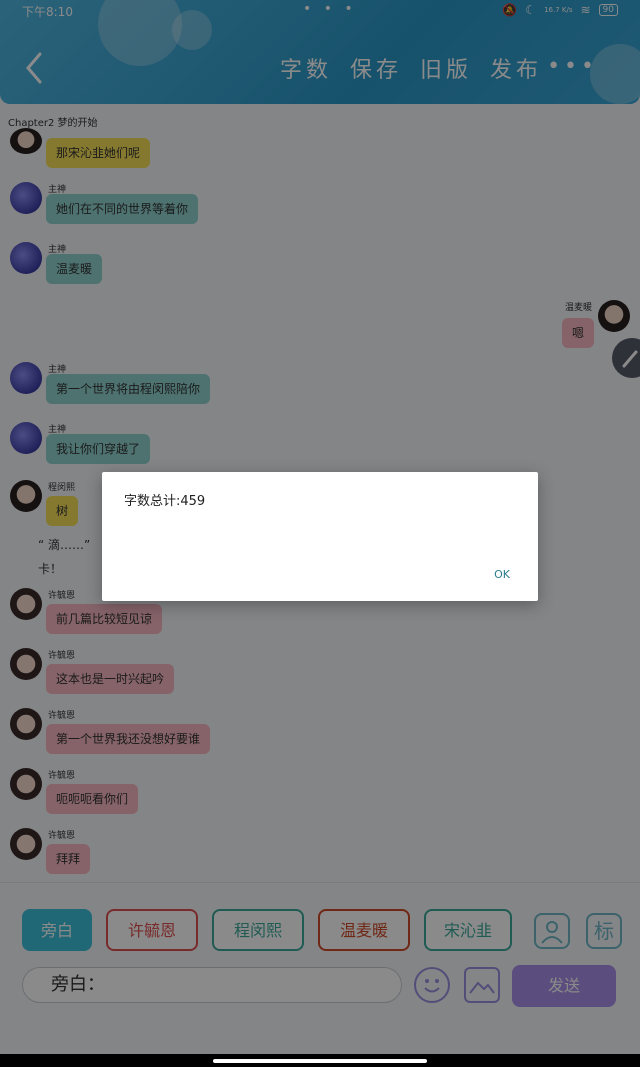 Image resolution: width=640 pixels, height=1067 pixels. Describe the element at coordinates (165, 501) in the screenshot. I see `dialog-message: 字数总计:459` at that location.